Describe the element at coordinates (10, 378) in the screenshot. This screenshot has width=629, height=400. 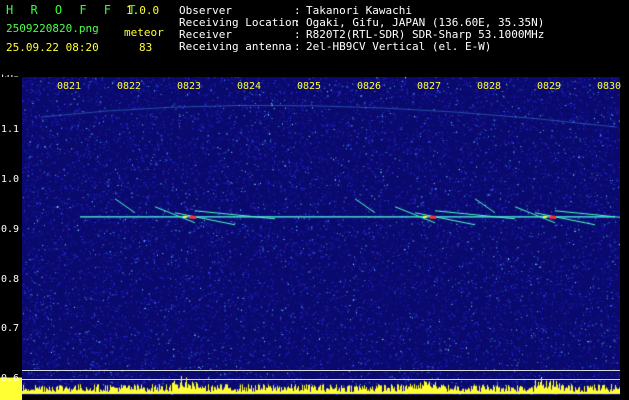
I see `y-tick-label: 0.6` at that location.